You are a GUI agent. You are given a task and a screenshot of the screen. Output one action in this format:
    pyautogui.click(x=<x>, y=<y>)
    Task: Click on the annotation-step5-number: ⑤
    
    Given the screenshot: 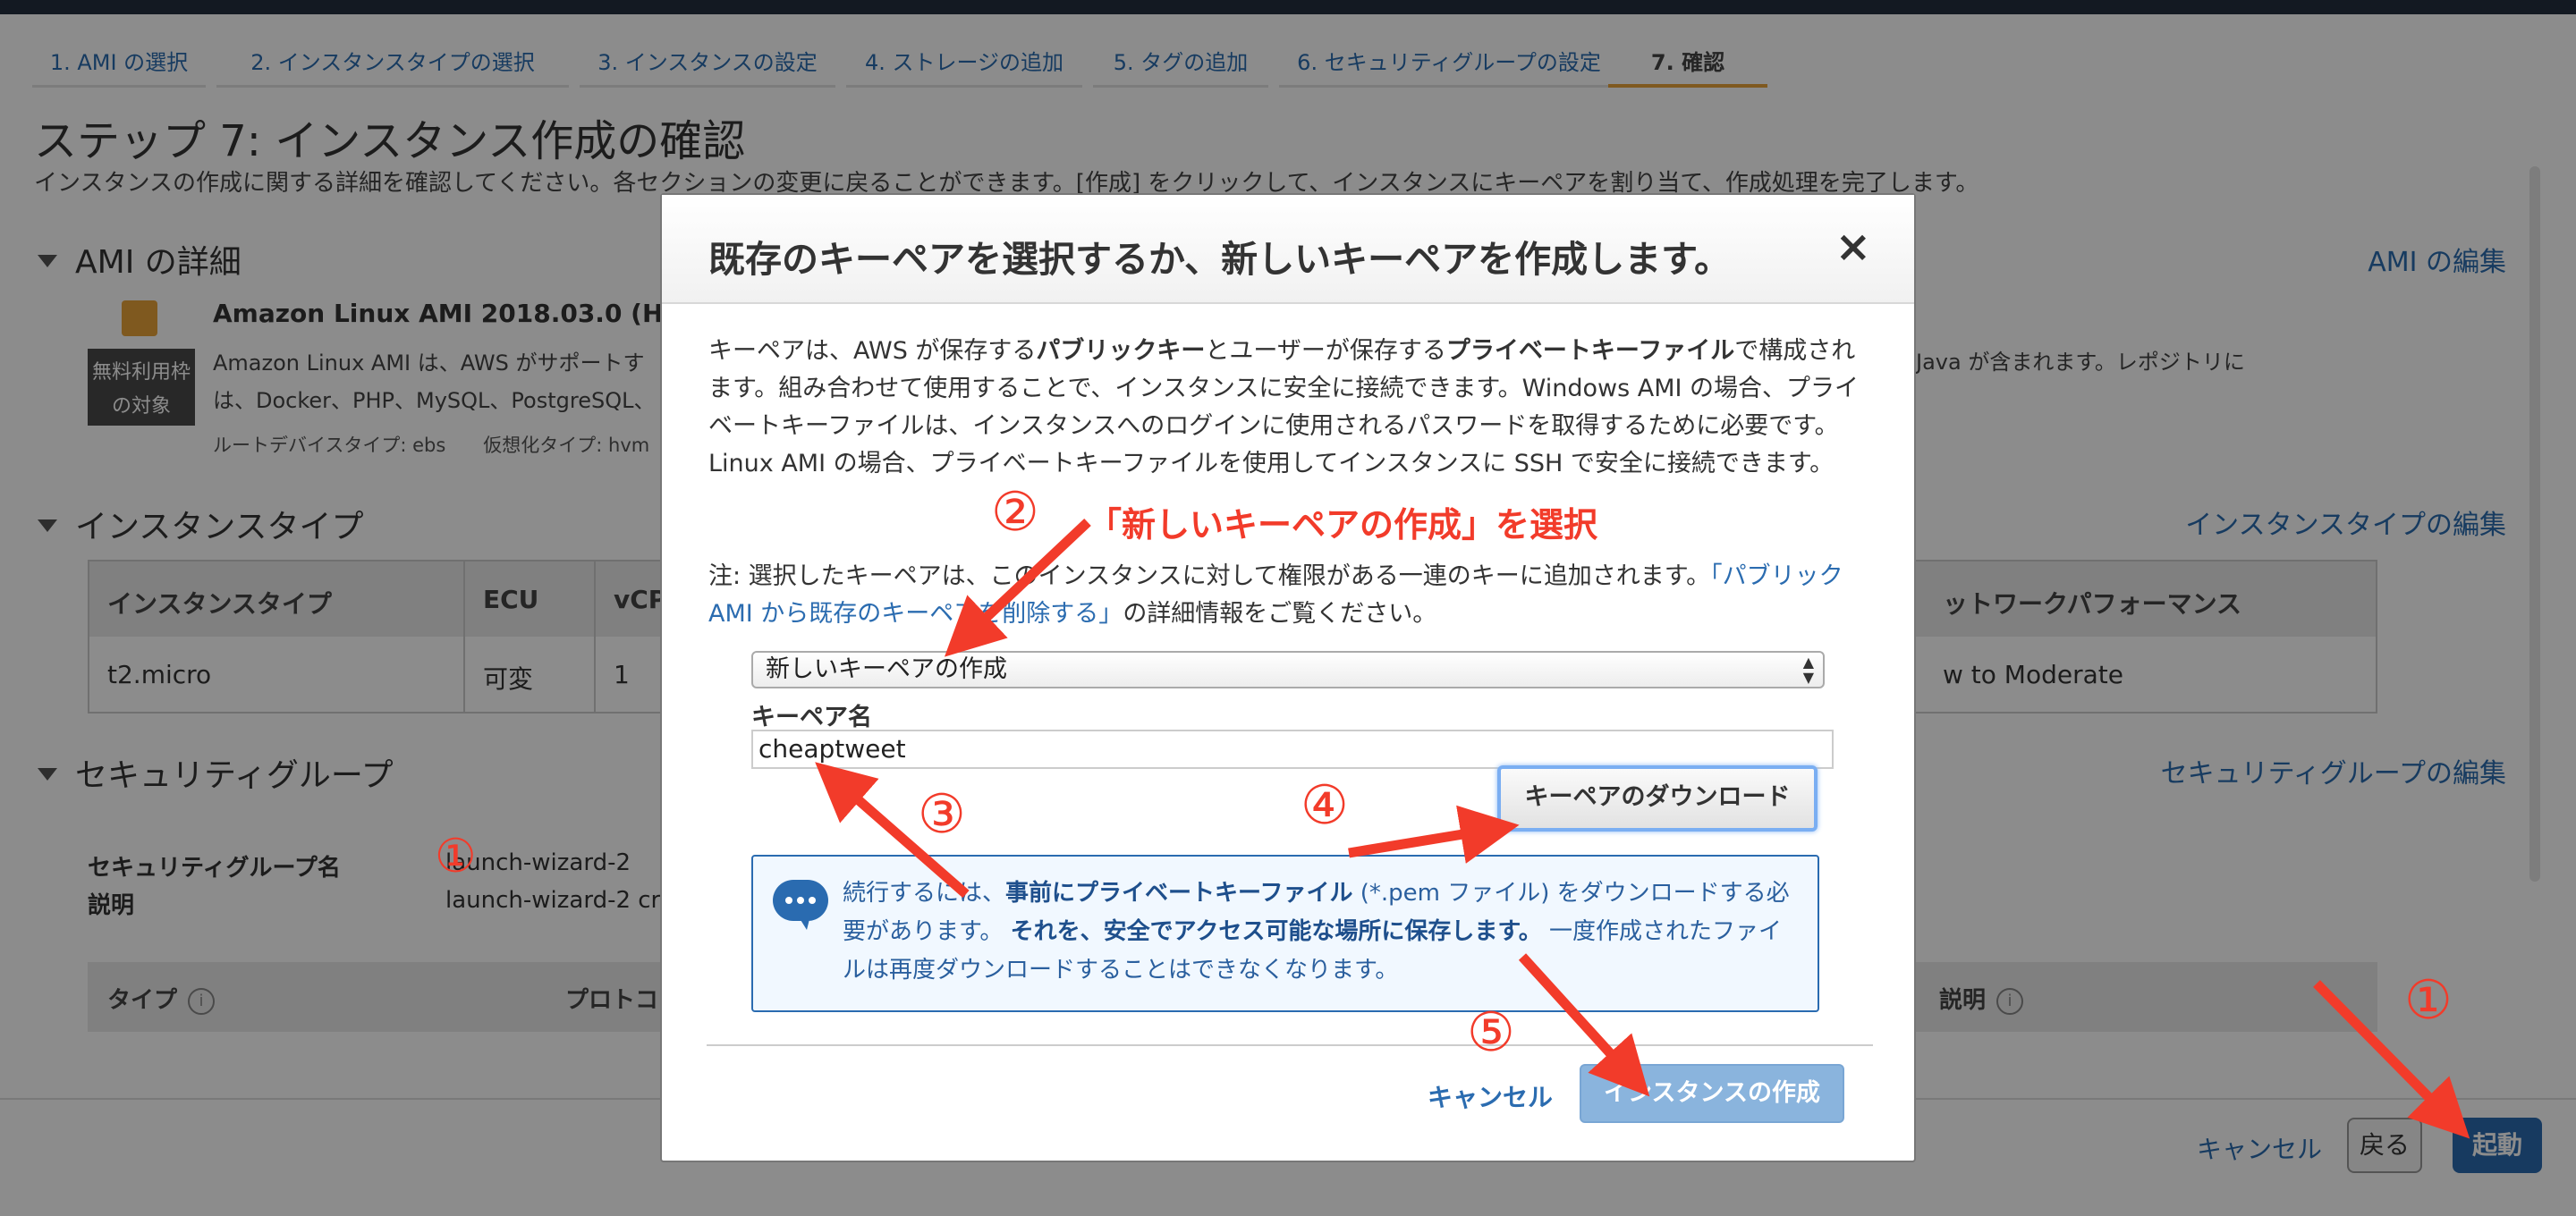 What is the action you would take?
    pyautogui.click(x=1491, y=1032)
    